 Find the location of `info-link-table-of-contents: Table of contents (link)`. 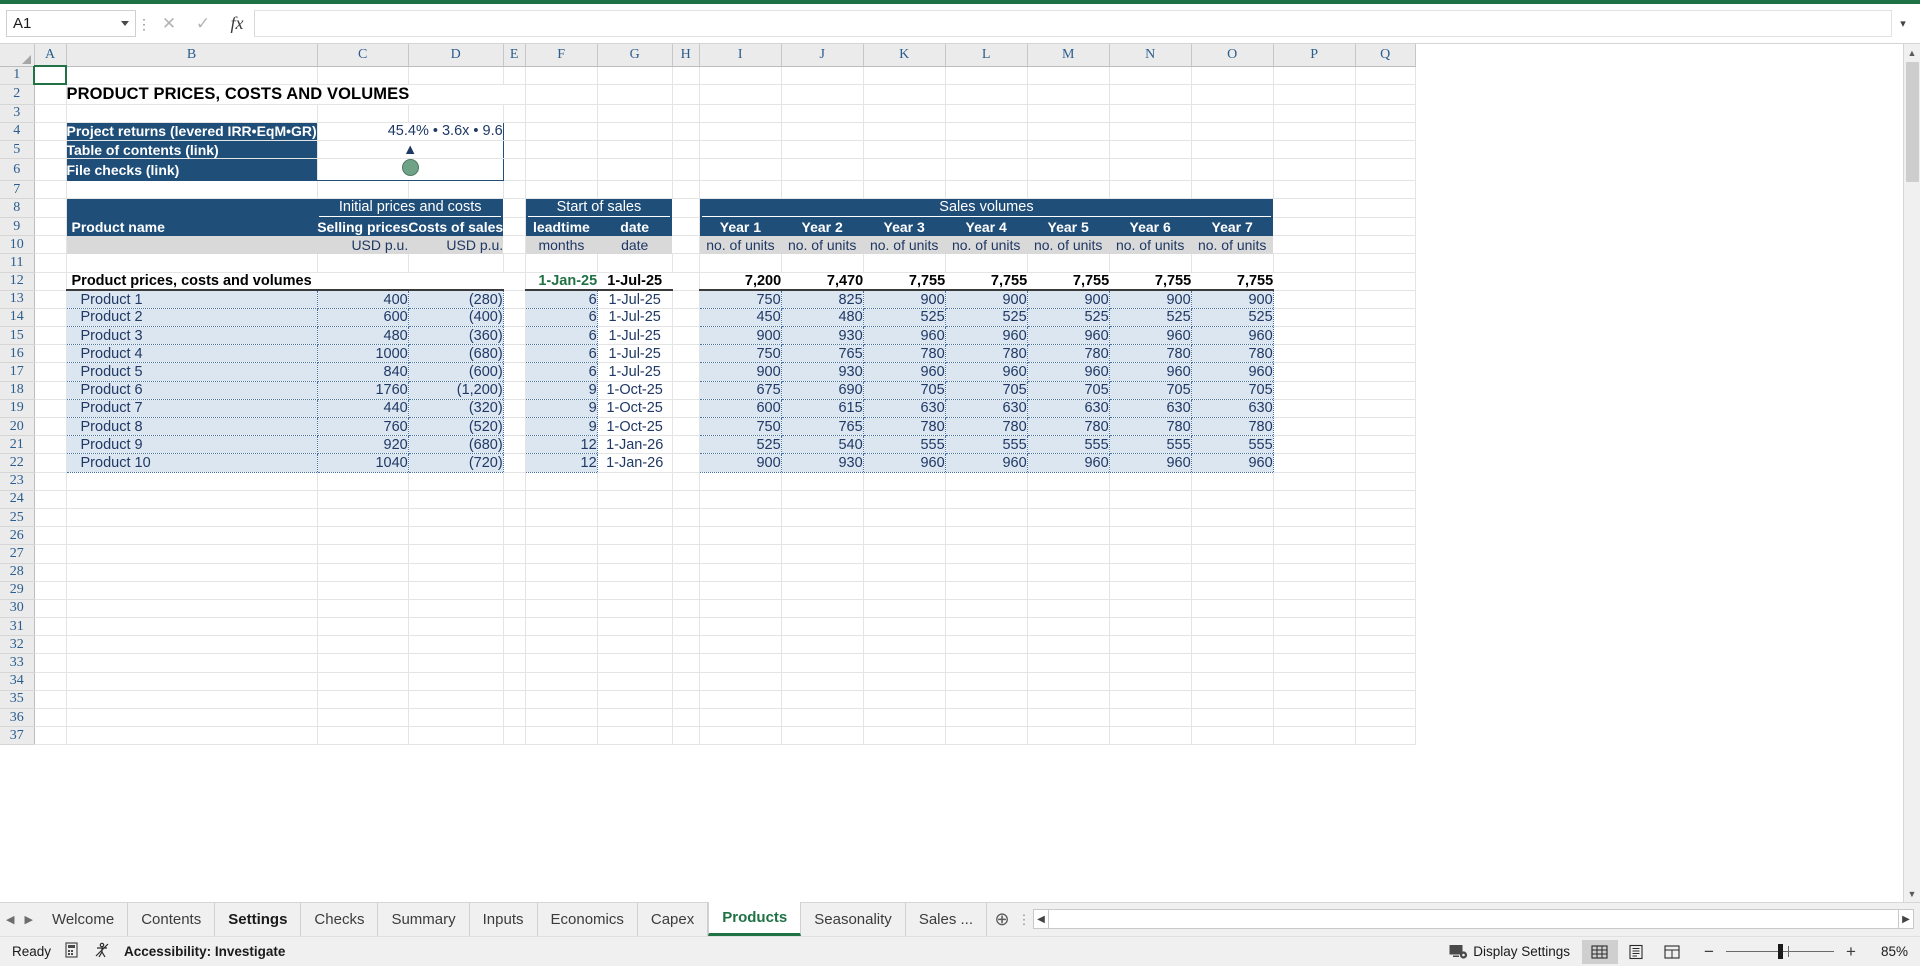

info-link-table-of-contents: Table of contents (link) is located at coordinates (191, 150).